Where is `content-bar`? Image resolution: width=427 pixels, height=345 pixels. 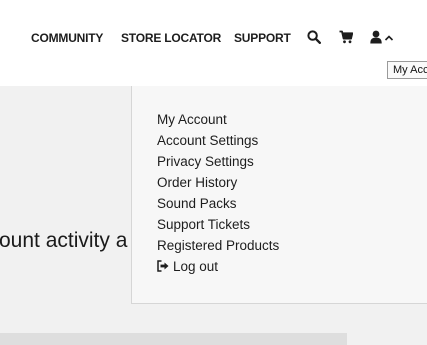 content-bar is located at coordinates (173, 339).